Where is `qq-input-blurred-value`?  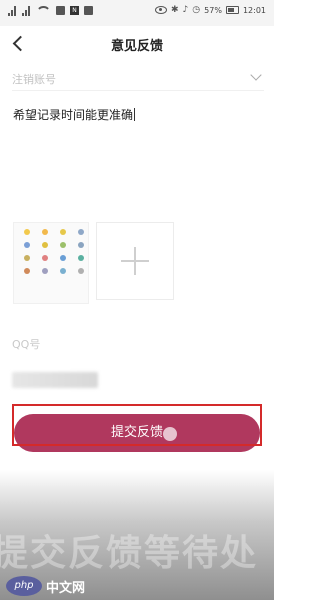
qq-input-blurred-value is located at coordinates (55, 380).